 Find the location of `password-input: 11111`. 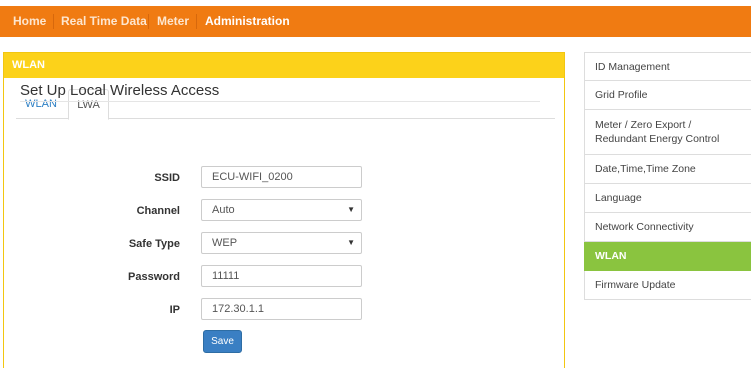

password-input: 11111 is located at coordinates (281, 276).